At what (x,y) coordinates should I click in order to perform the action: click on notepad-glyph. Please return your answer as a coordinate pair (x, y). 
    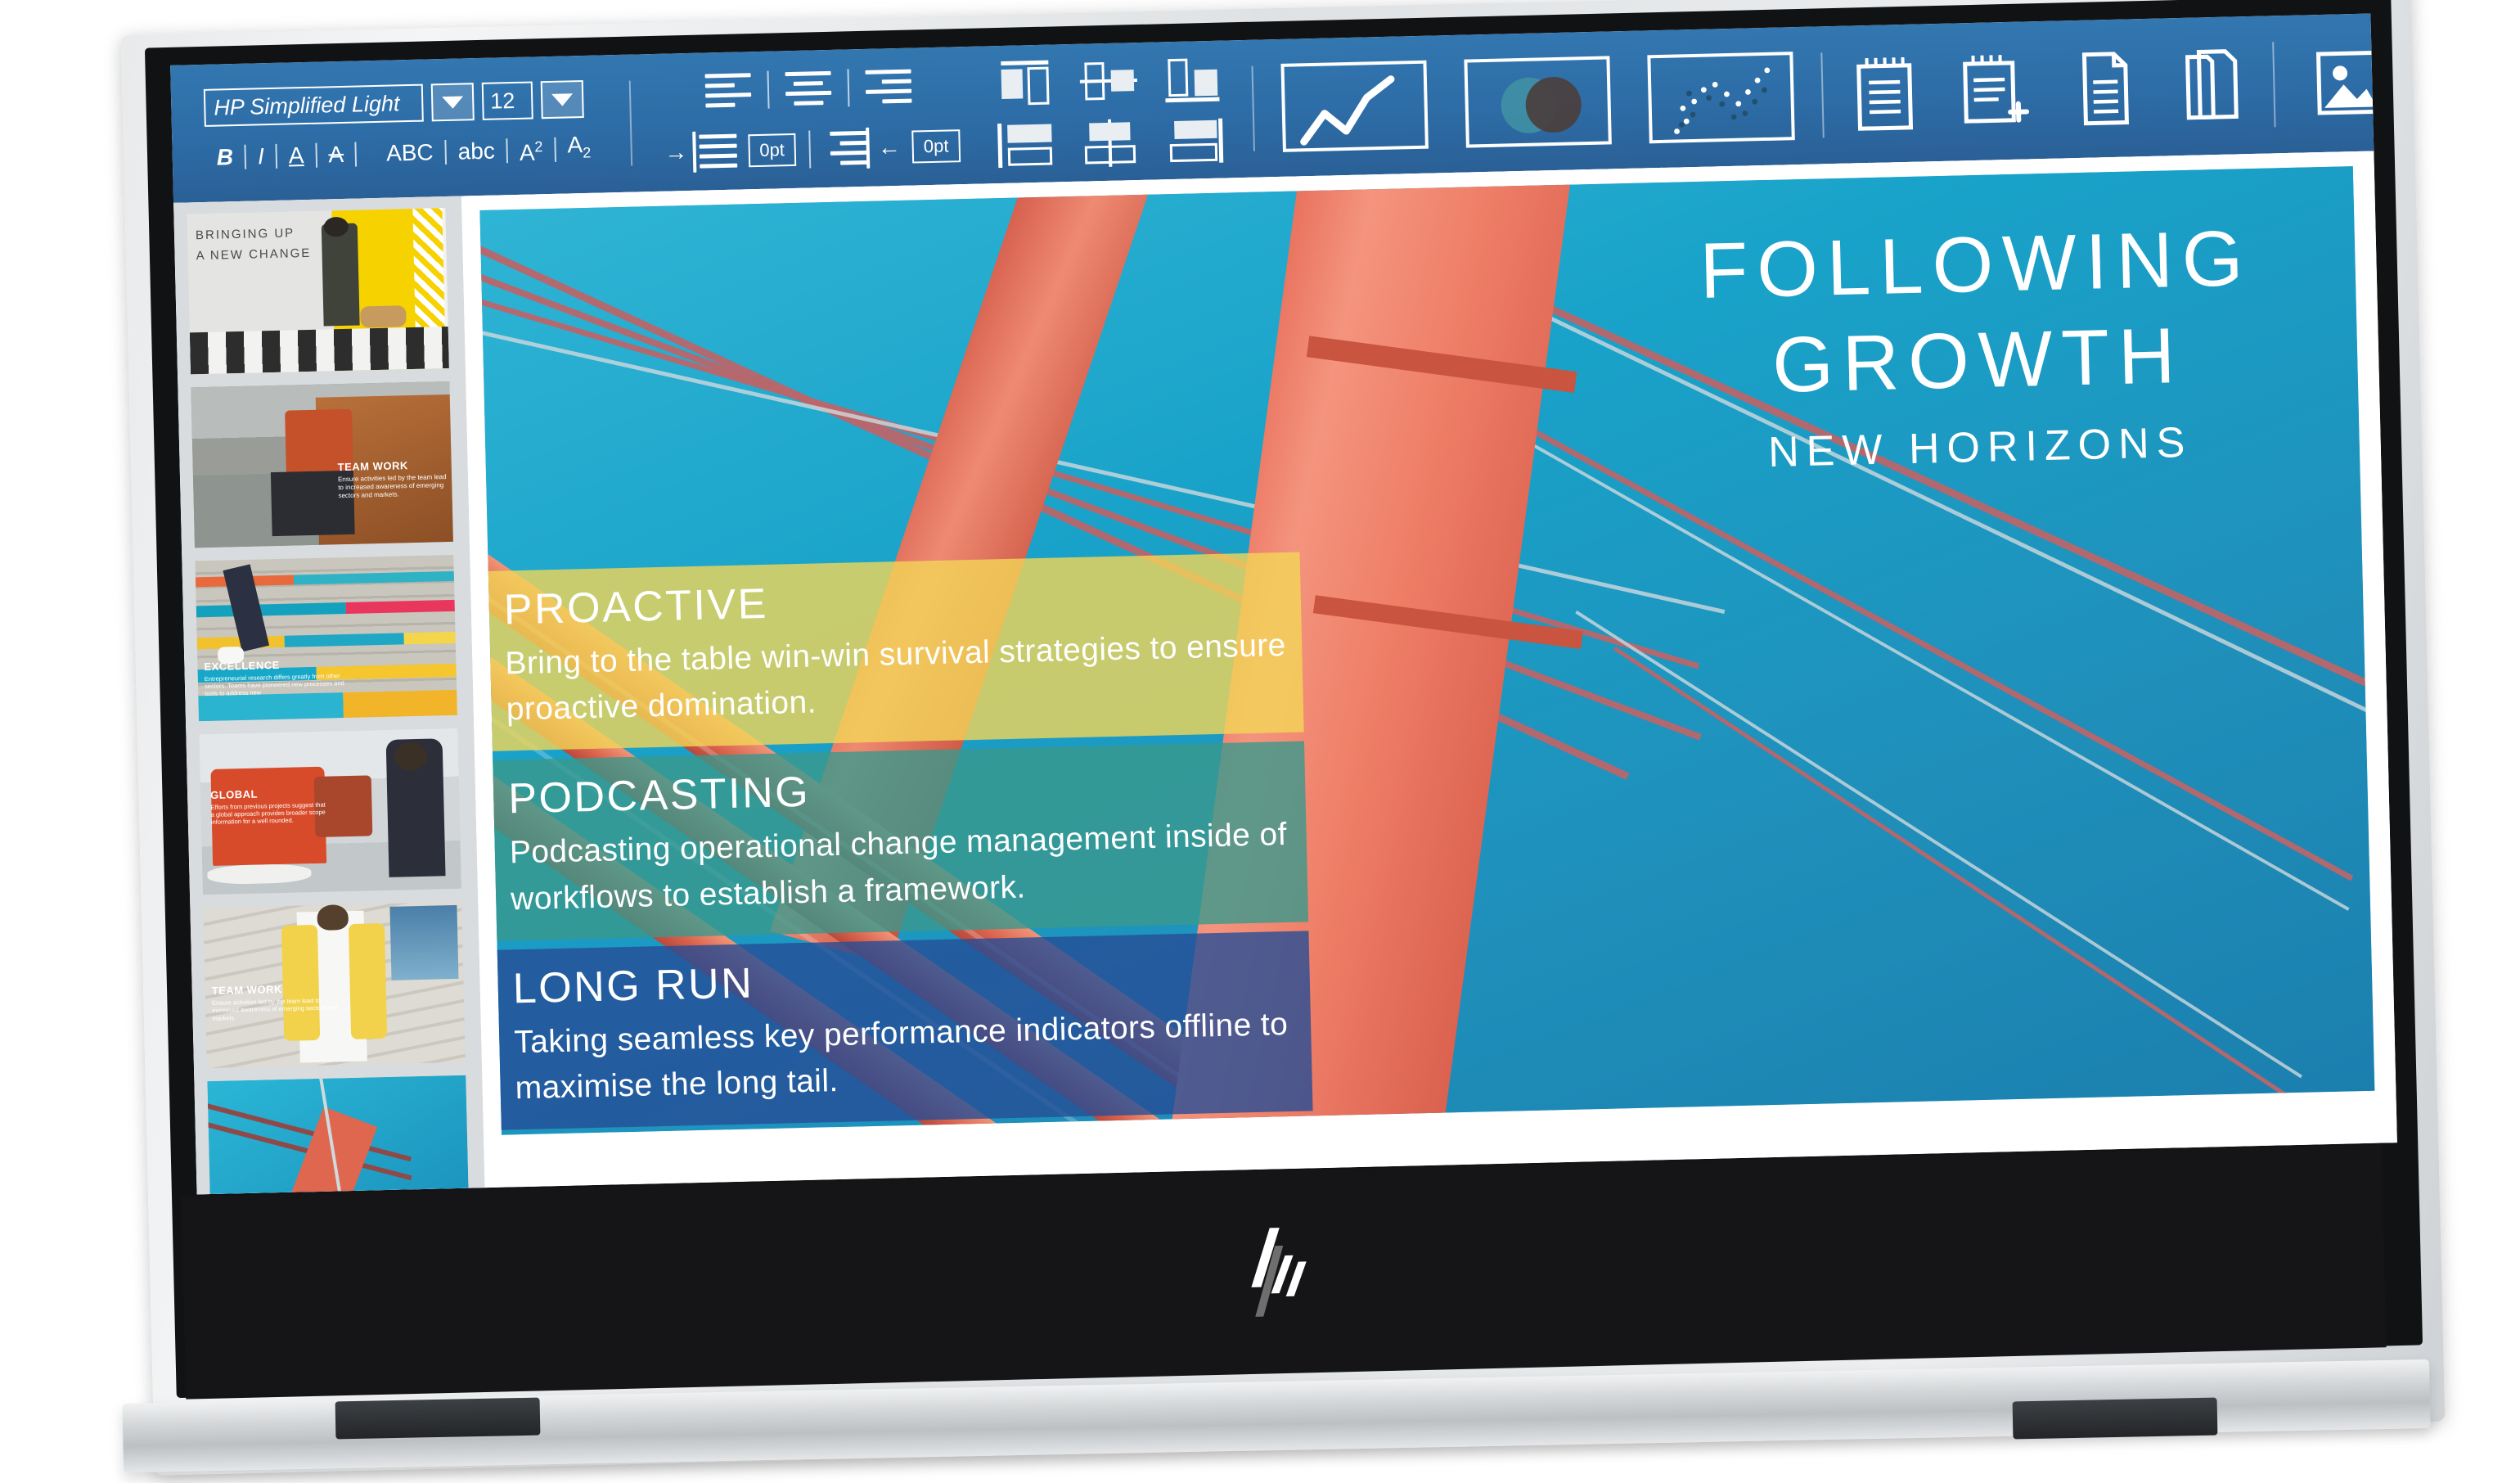
    Looking at the image, I should click on (1885, 93).